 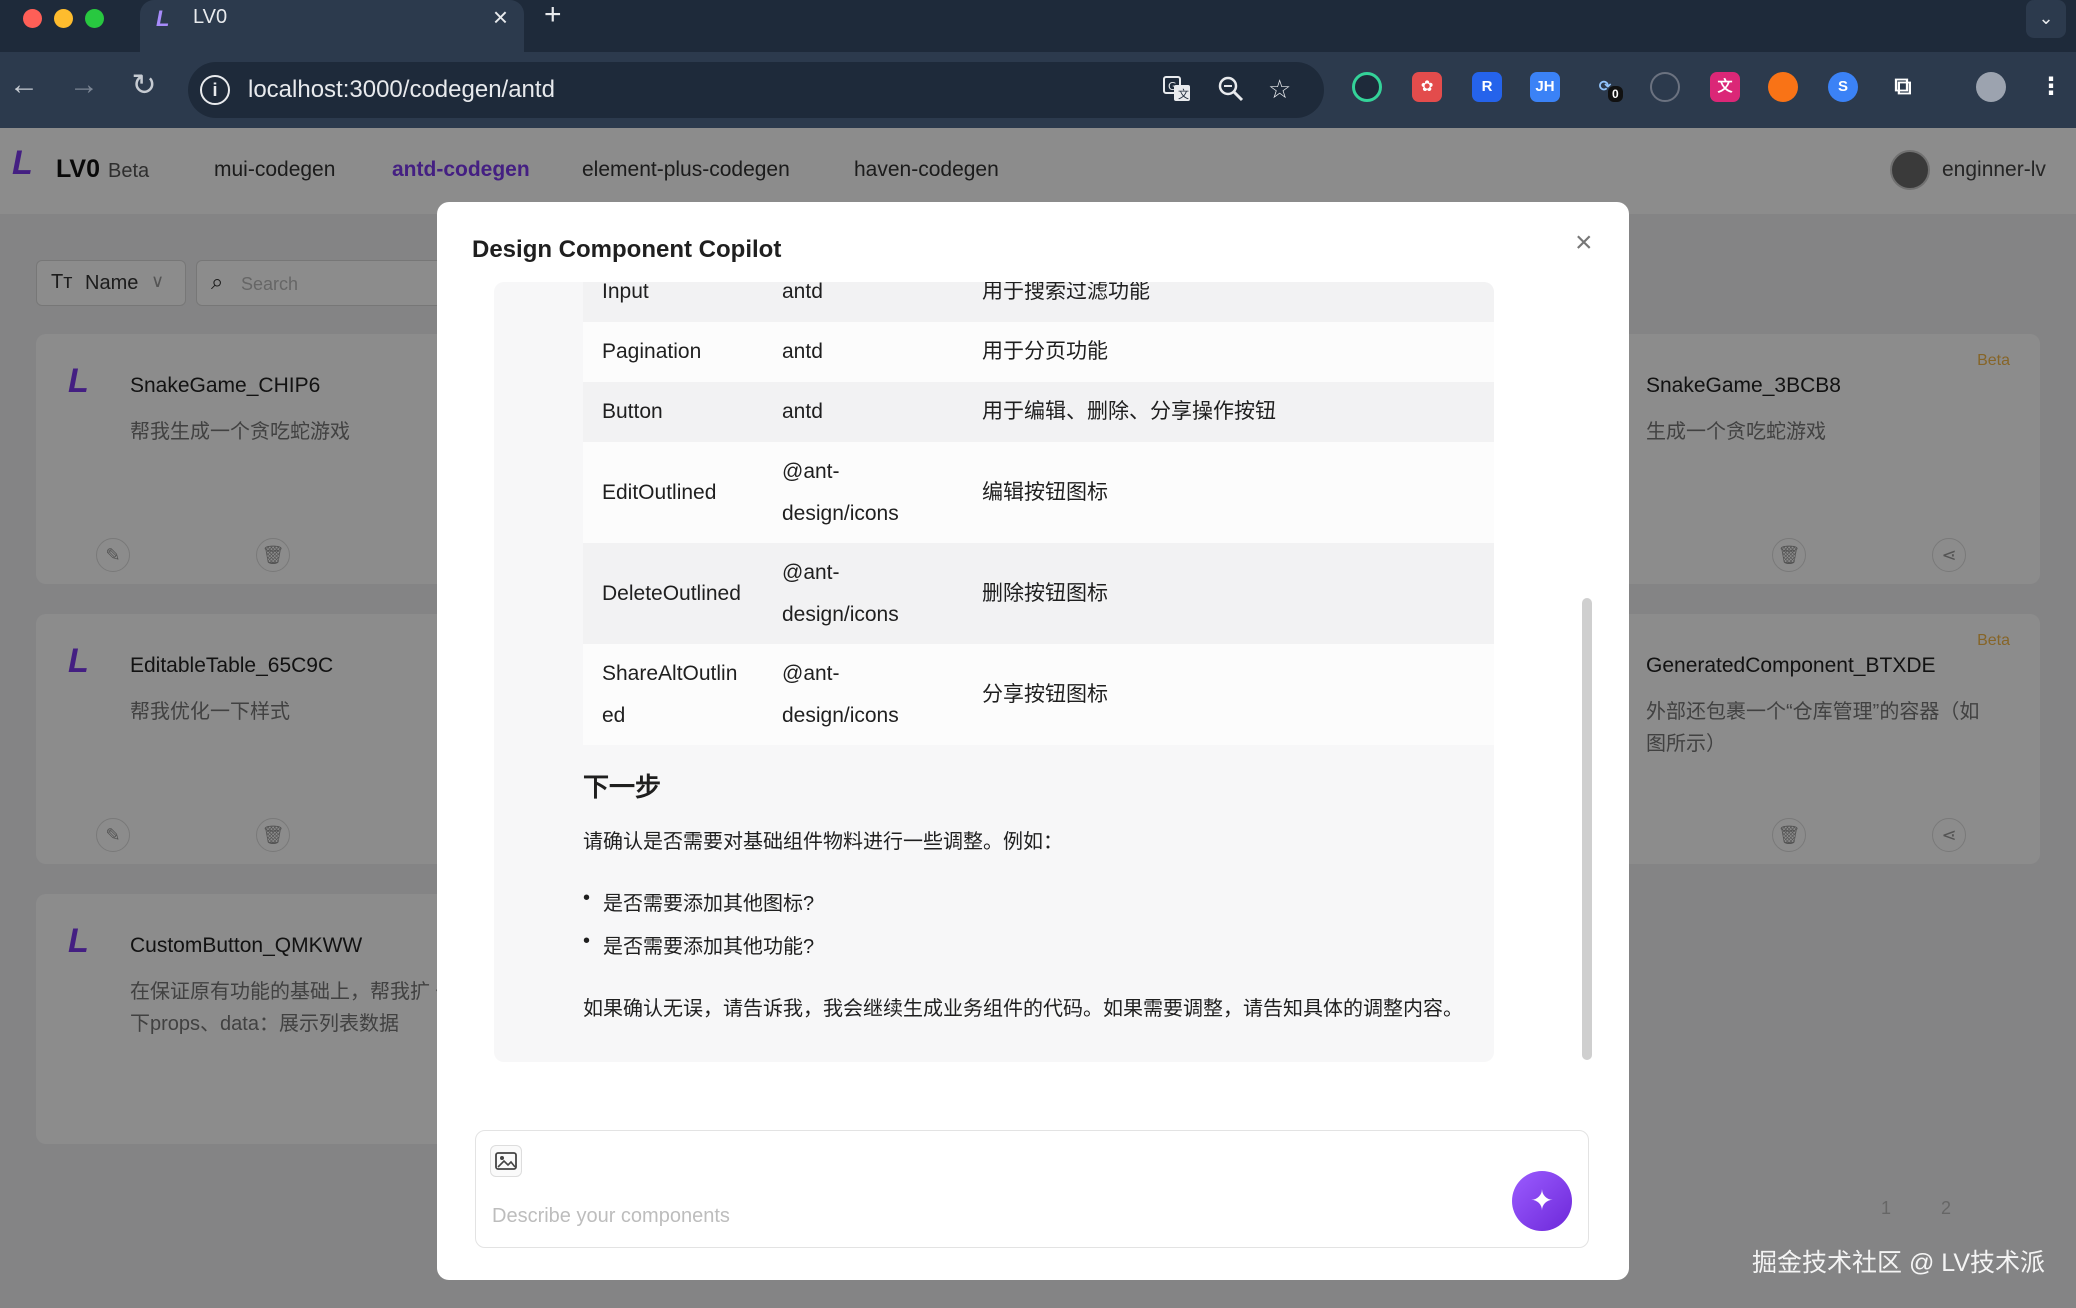 I want to click on url-text: localhost:3000/codegen/antd, so click(x=401, y=90).